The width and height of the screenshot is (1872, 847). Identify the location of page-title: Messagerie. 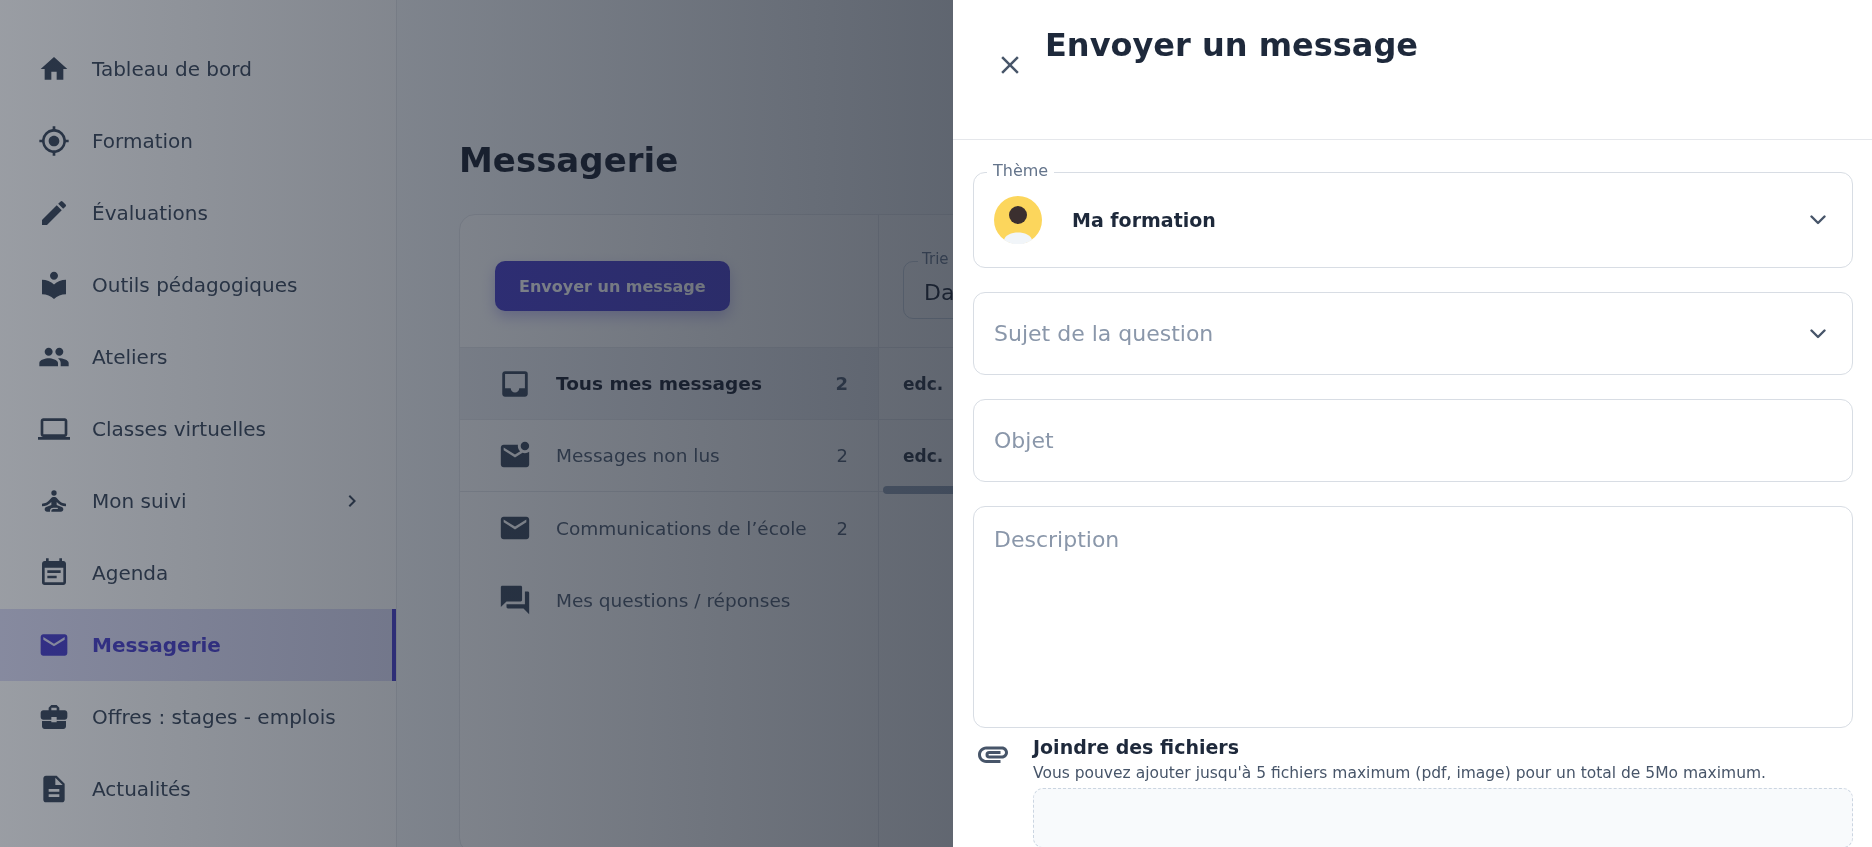
(569, 160).